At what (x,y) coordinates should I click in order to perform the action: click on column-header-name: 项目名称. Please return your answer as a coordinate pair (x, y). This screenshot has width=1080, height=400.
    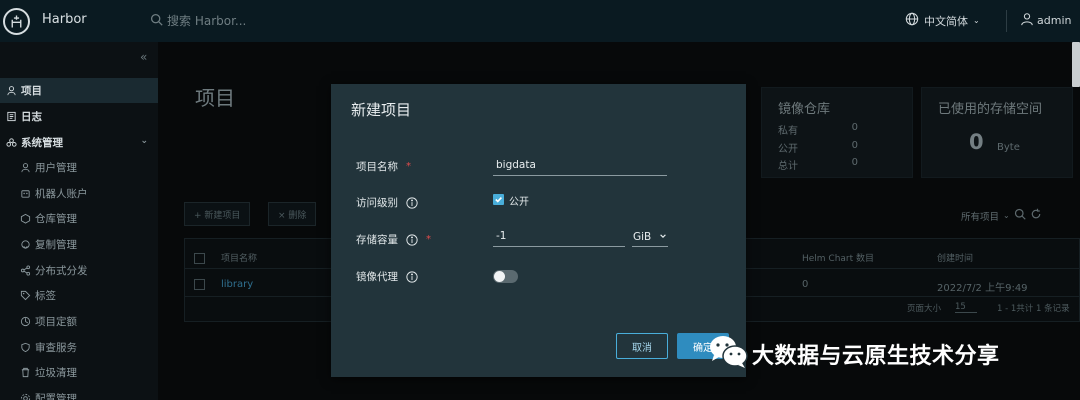
    Looking at the image, I should click on (239, 257).